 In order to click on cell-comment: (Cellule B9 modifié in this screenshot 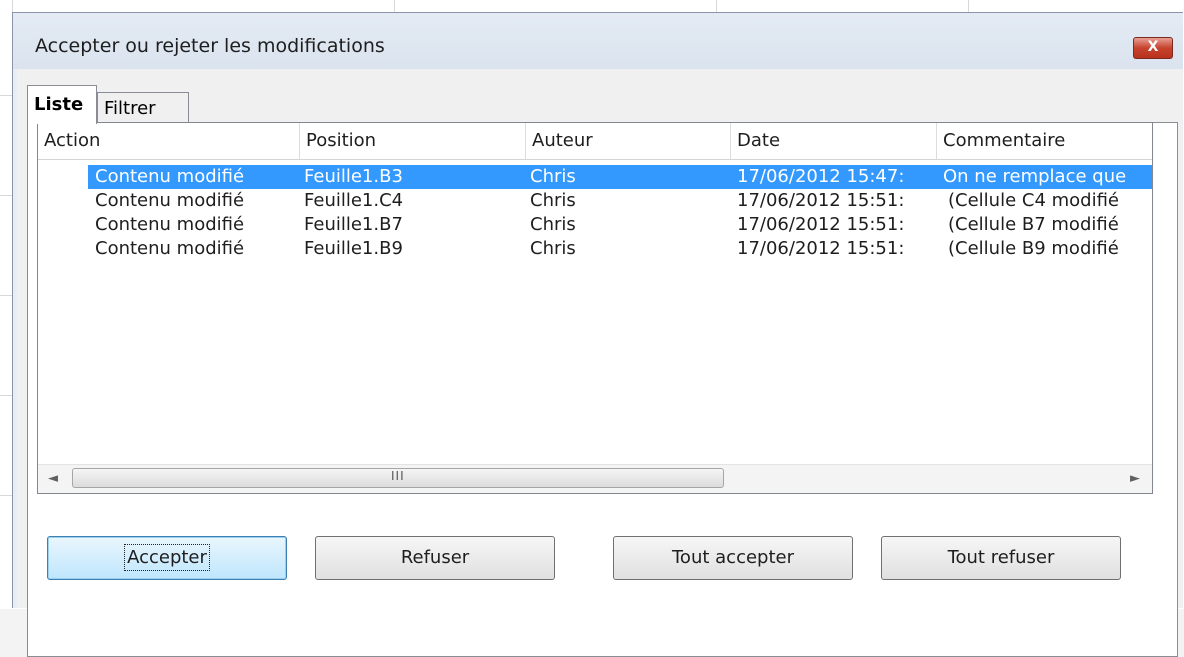, I will do `click(1033, 248)`.